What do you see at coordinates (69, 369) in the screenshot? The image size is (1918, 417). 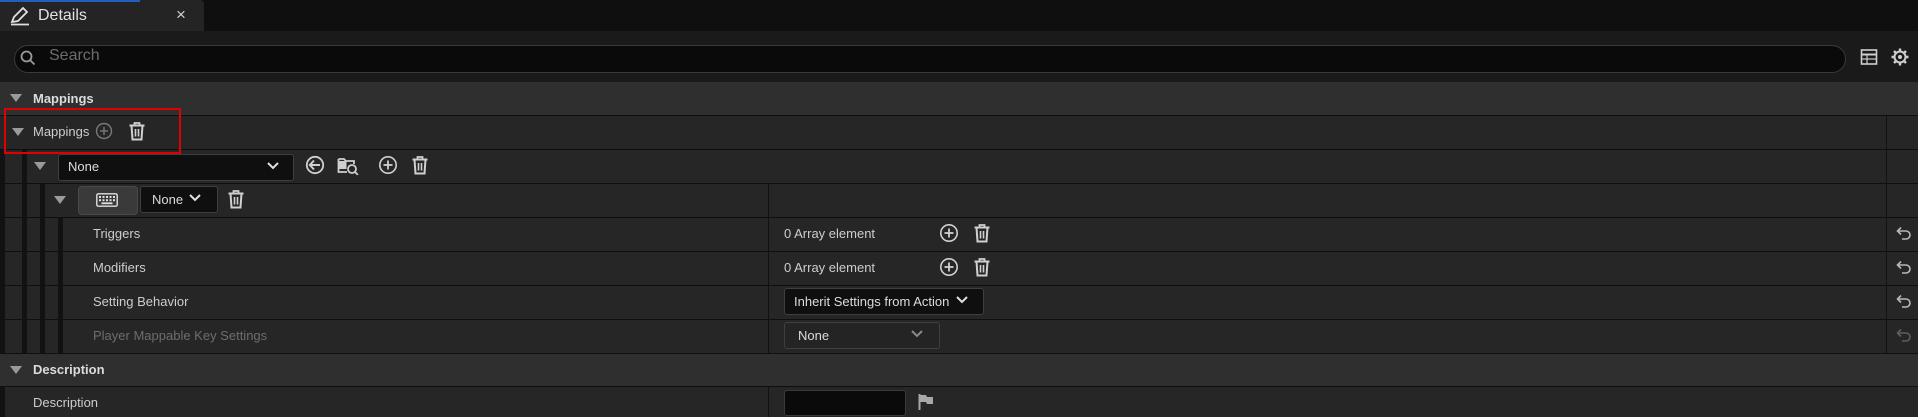 I see `description-section-title: Description` at bounding box center [69, 369].